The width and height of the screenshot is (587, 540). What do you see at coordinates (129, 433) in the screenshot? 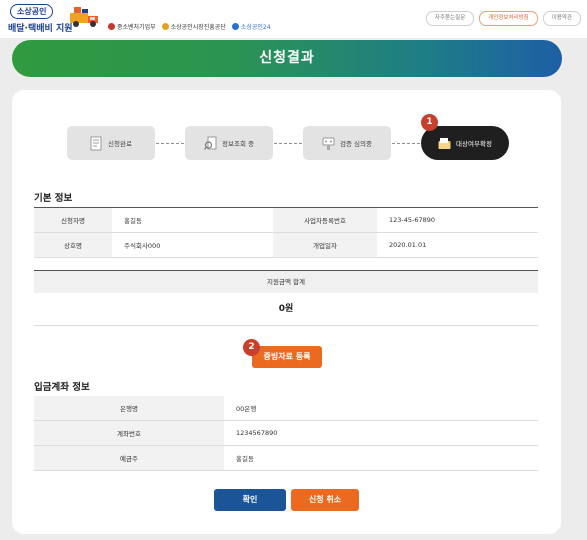
I see `account-number-label: 계좌번호` at bounding box center [129, 433].